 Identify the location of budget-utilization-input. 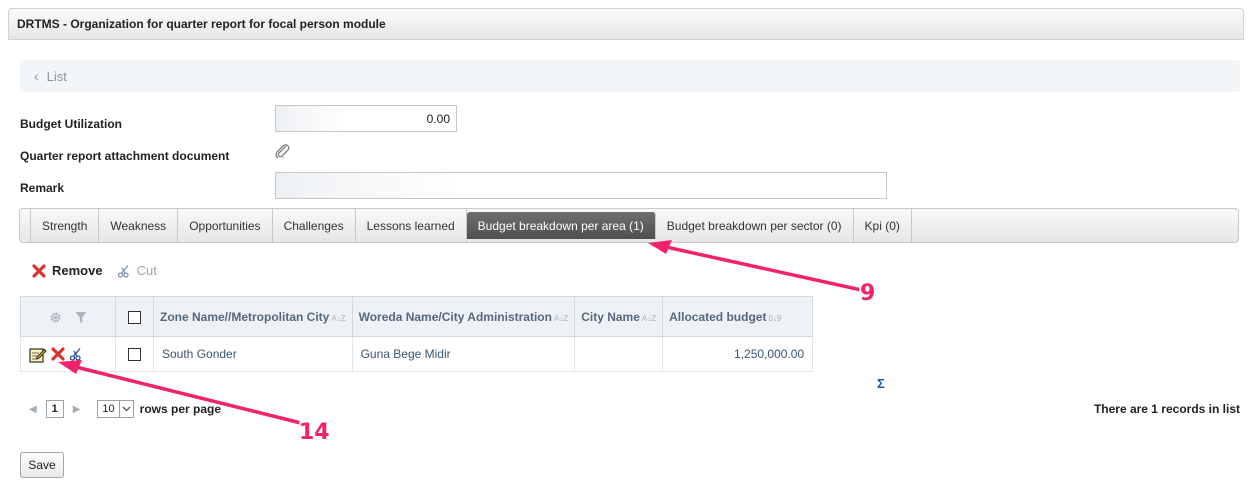
(366, 118).